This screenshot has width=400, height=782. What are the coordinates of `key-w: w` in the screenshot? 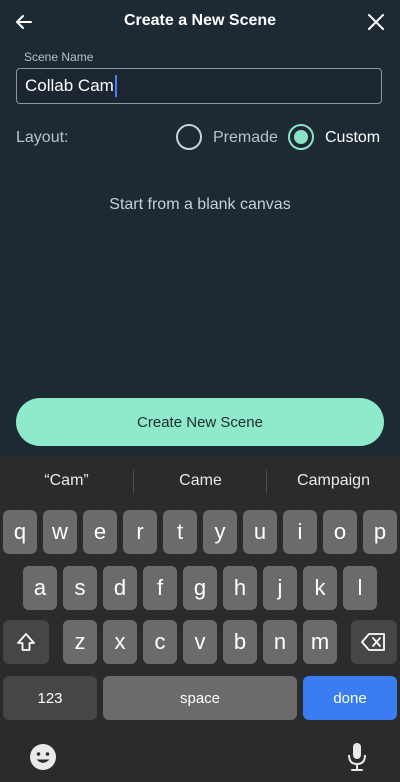 It's located at (60, 532).